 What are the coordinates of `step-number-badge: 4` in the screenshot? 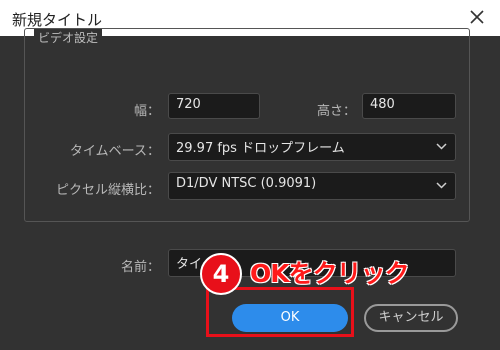 It's located at (221, 274).